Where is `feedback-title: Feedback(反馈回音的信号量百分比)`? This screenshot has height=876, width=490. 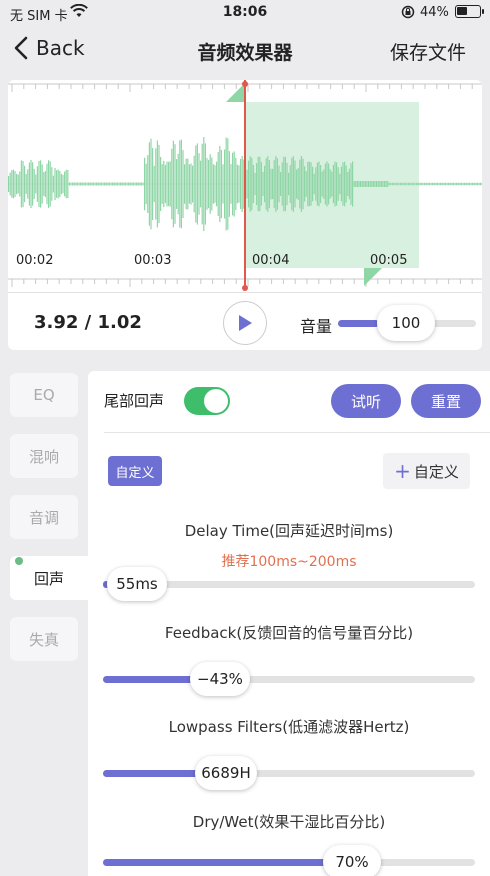
feedback-title: Feedback(反馈回音的信号量百分比) is located at coordinates (289, 633).